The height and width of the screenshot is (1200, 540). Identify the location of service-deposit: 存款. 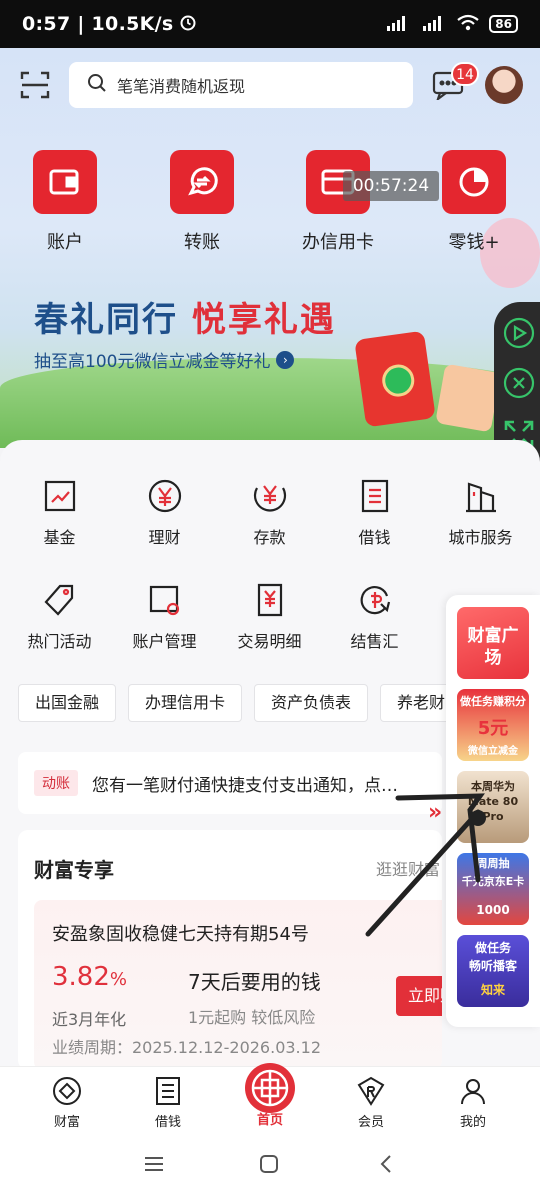
(269, 513).